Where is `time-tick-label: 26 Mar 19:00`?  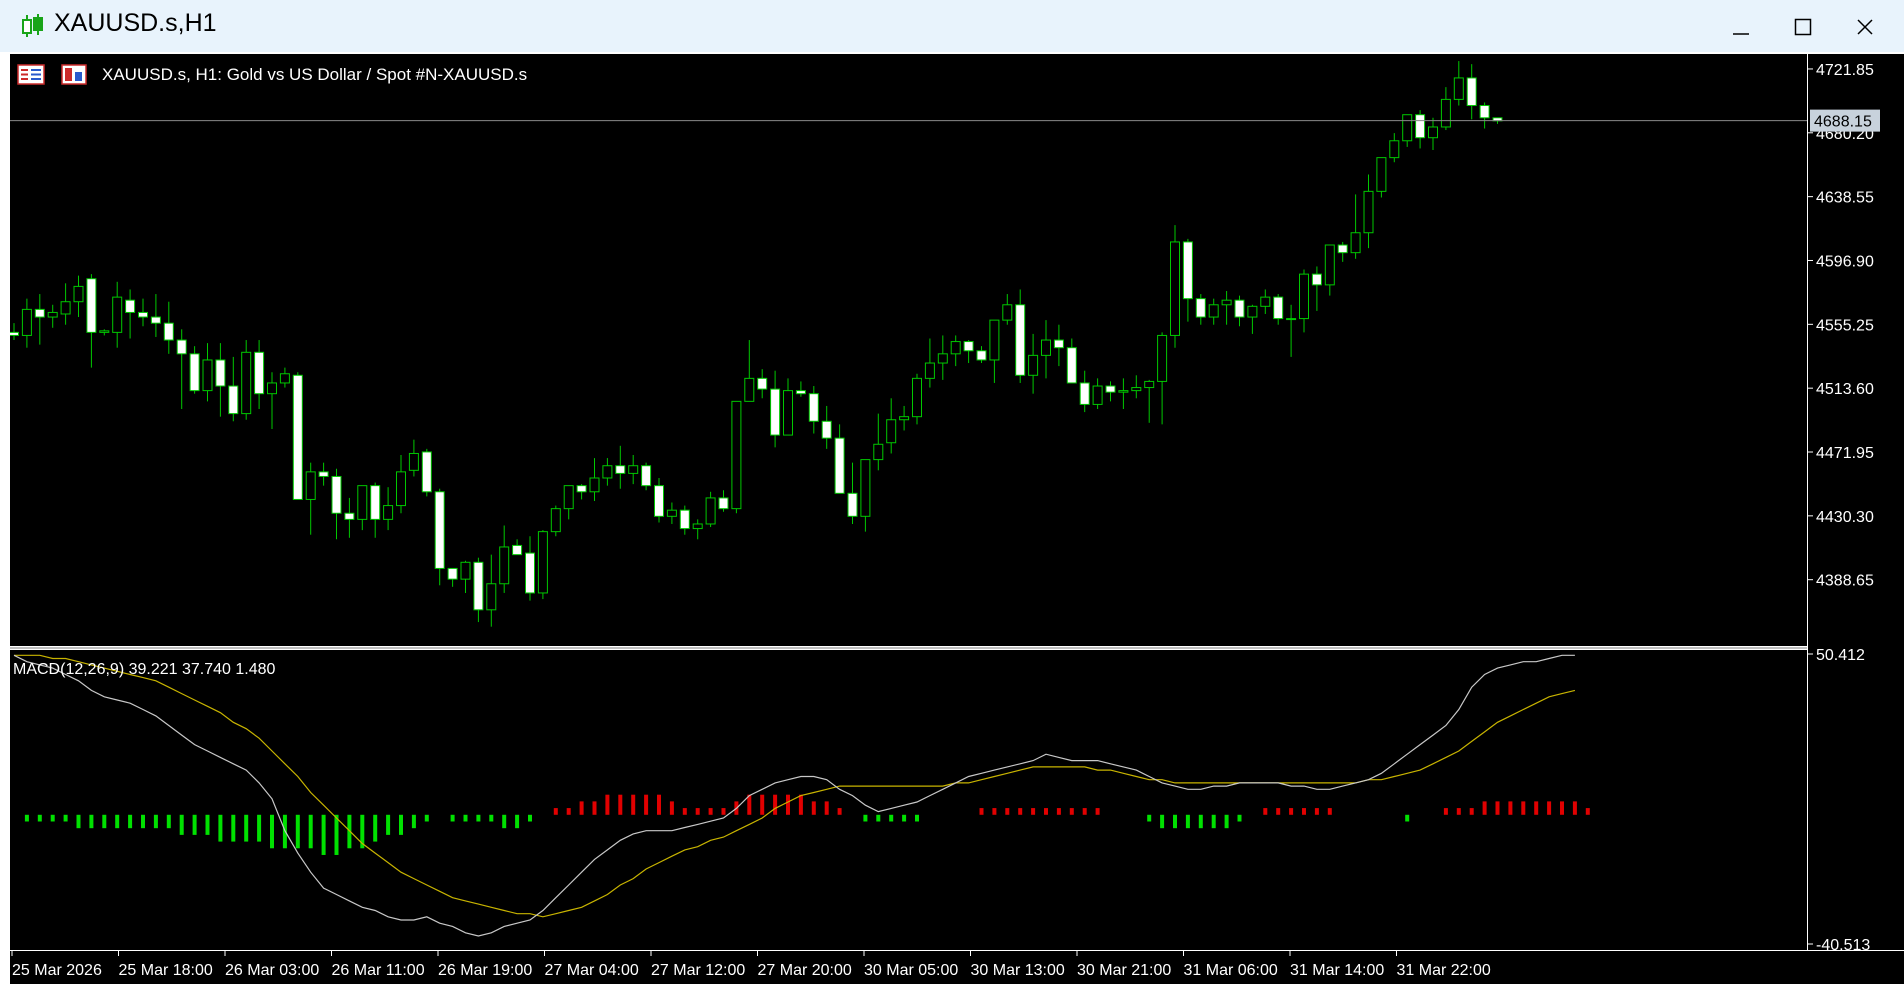
time-tick-label: 26 Mar 19:00 is located at coordinates (485, 970).